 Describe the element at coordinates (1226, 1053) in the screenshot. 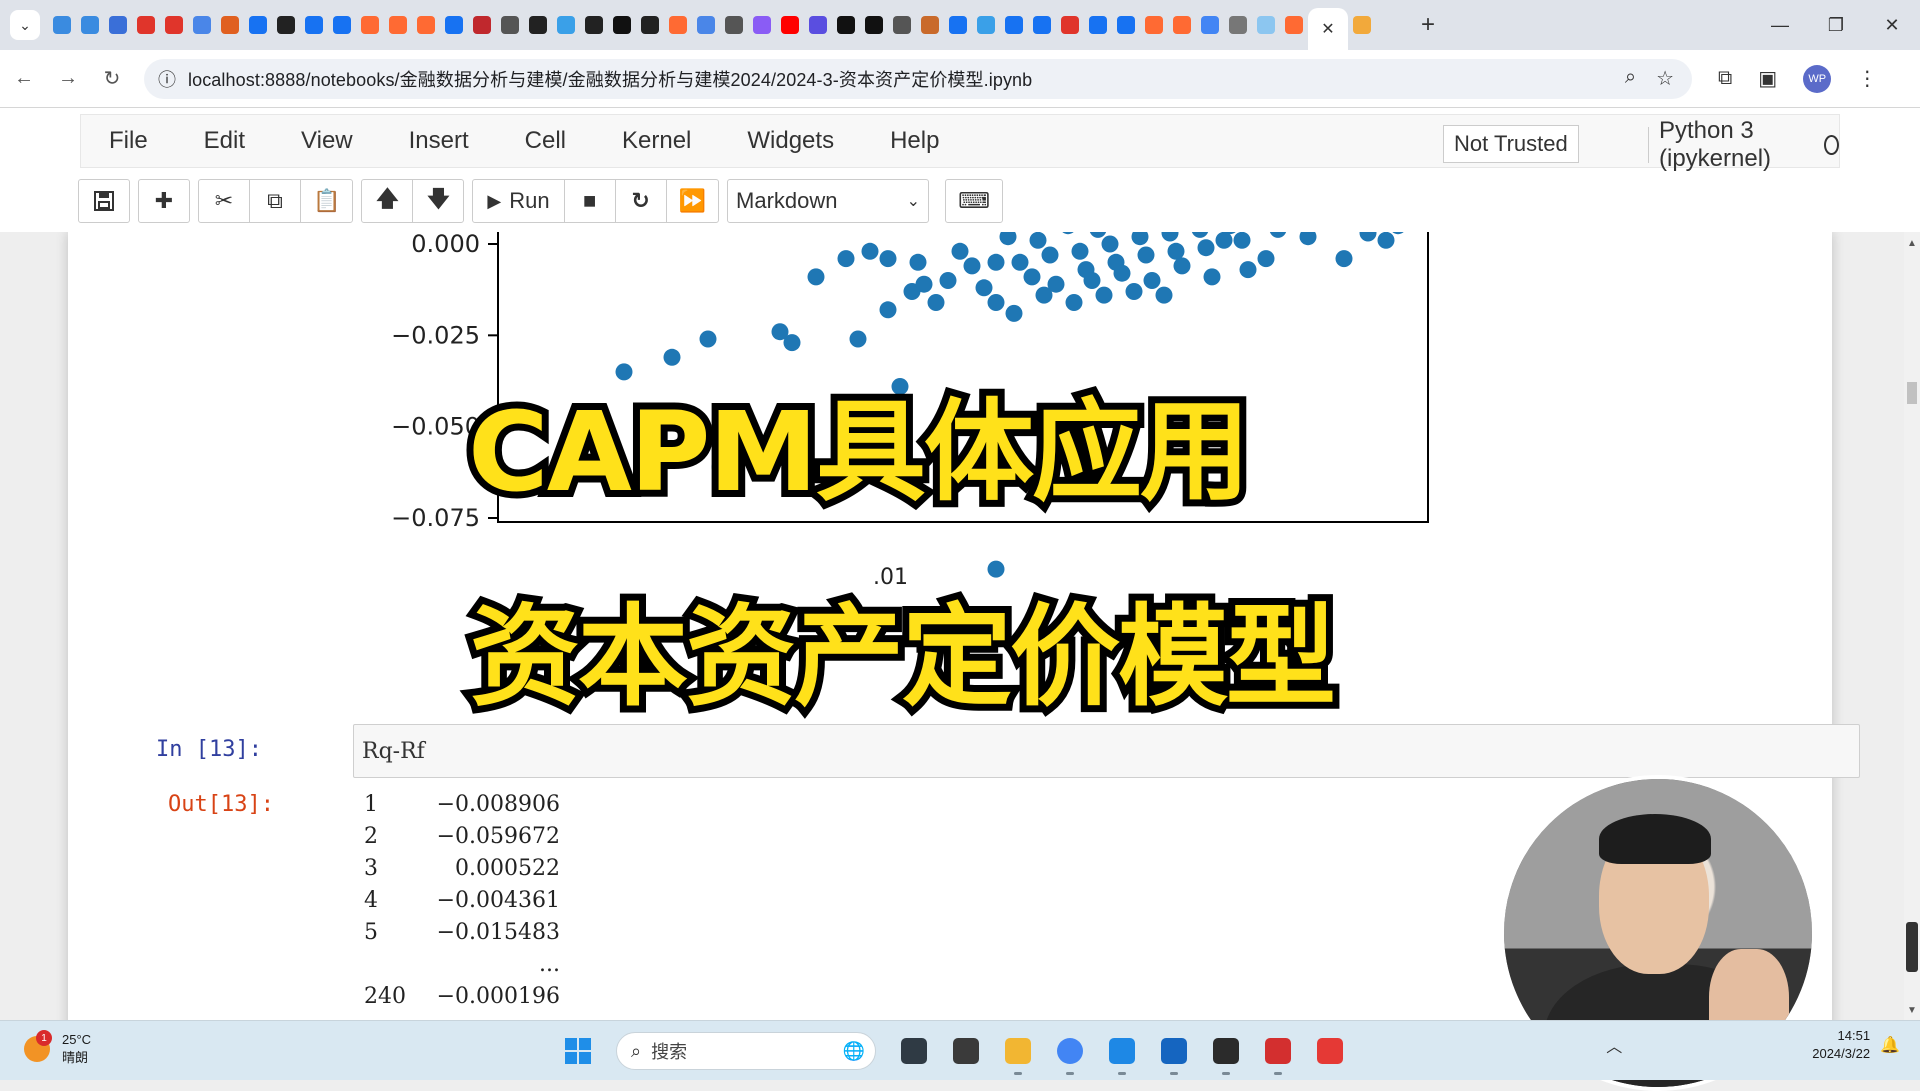

I see `terminal-icon` at that location.